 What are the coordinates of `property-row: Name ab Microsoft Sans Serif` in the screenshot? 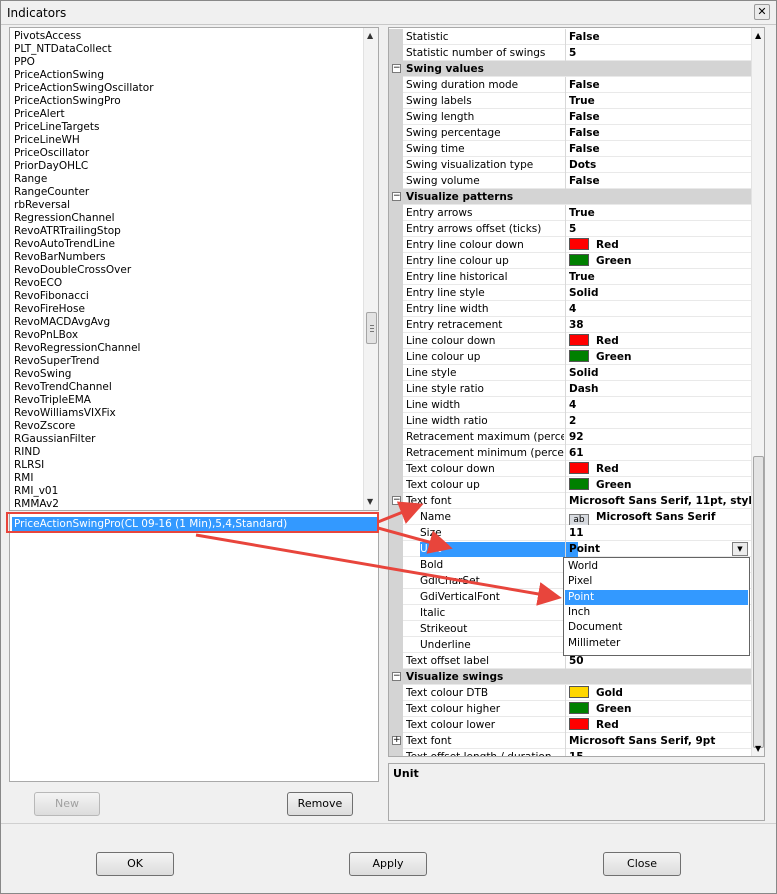 It's located at (570, 517).